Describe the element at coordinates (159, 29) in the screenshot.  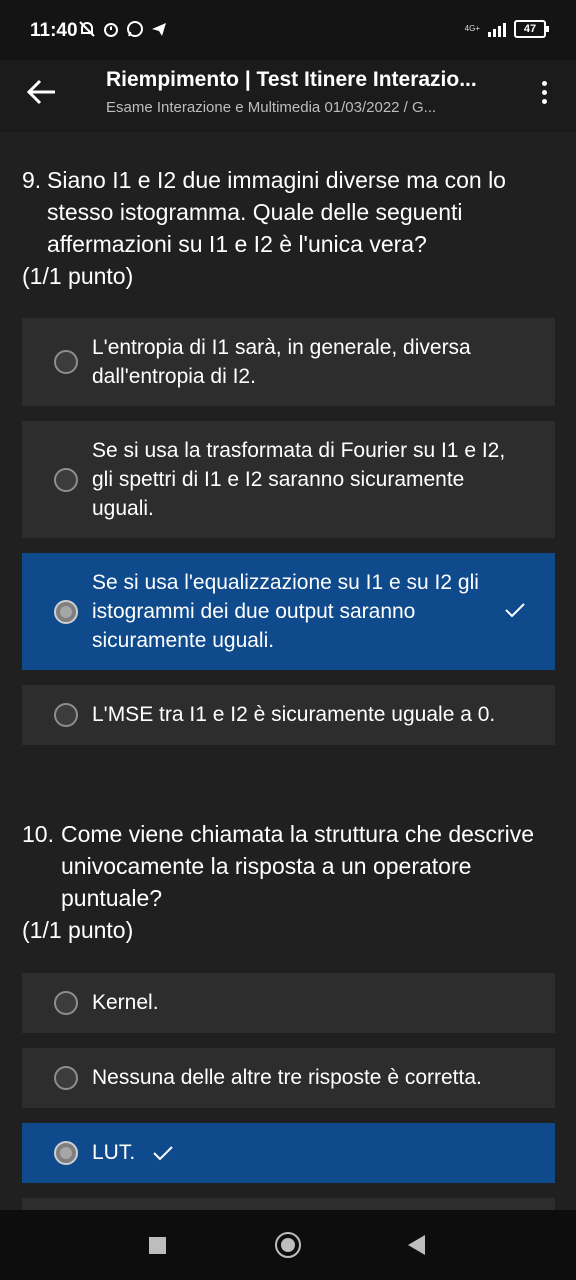
I see `telegram-icon` at that location.